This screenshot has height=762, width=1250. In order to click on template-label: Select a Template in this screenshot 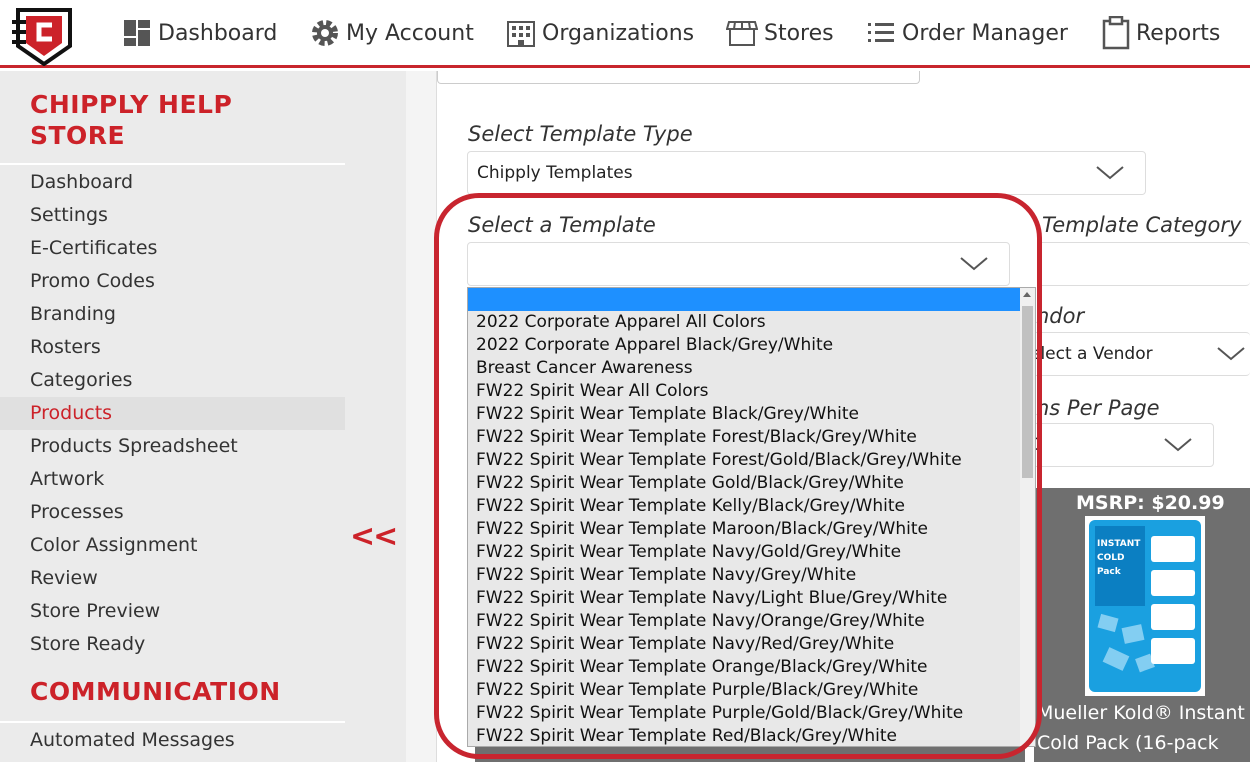, I will do `click(562, 225)`.